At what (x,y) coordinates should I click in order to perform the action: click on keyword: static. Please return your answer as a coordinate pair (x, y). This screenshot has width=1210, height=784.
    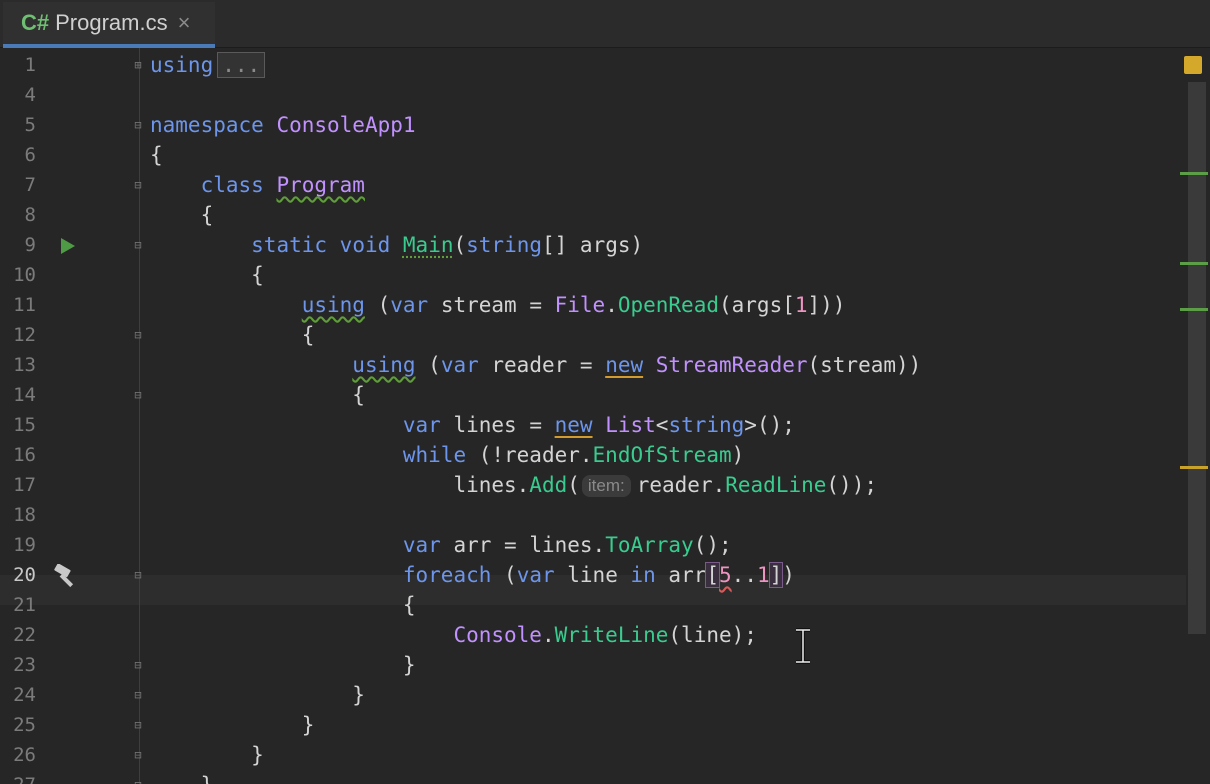
    Looking at the image, I should click on (289, 245).